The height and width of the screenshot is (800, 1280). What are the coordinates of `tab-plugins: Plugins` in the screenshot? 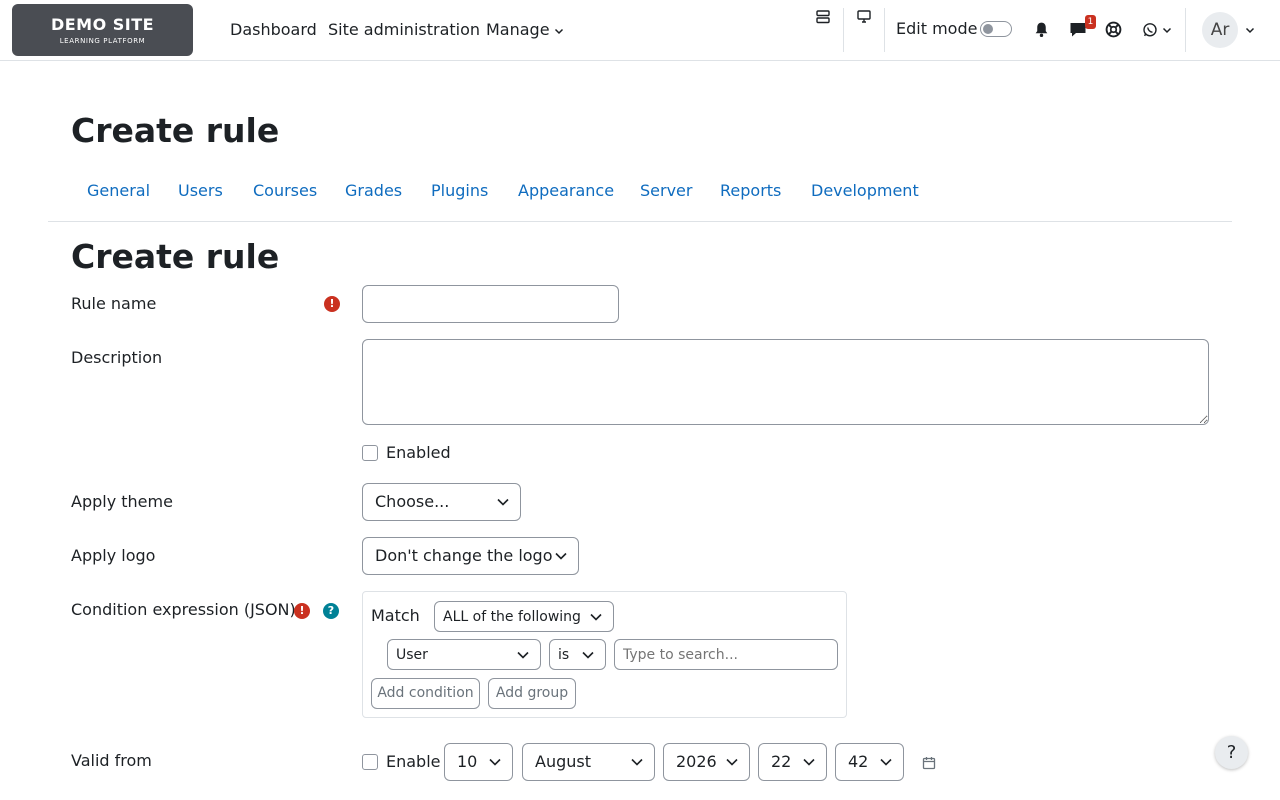 It's located at (459, 191).